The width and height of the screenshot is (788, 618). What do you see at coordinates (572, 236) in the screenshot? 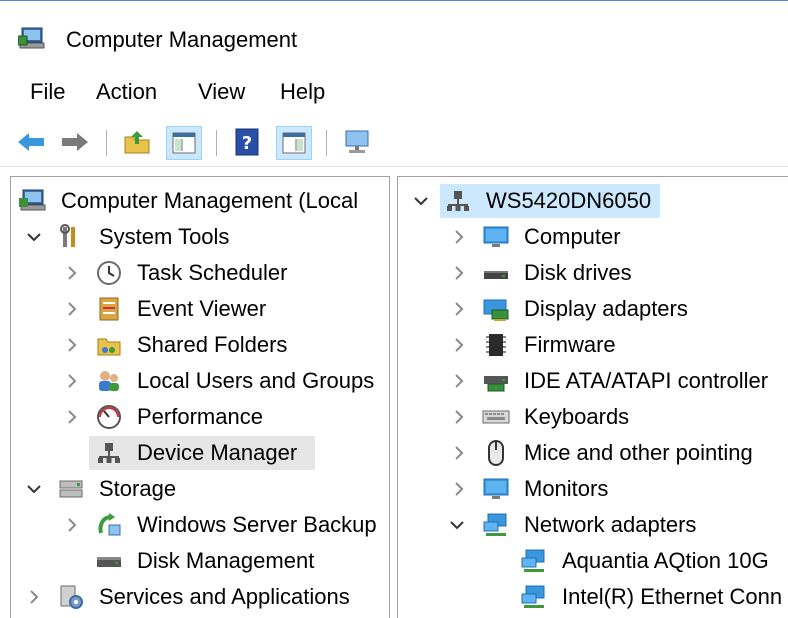
I see `device-category-label: Computer` at bounding box center [572, 236].